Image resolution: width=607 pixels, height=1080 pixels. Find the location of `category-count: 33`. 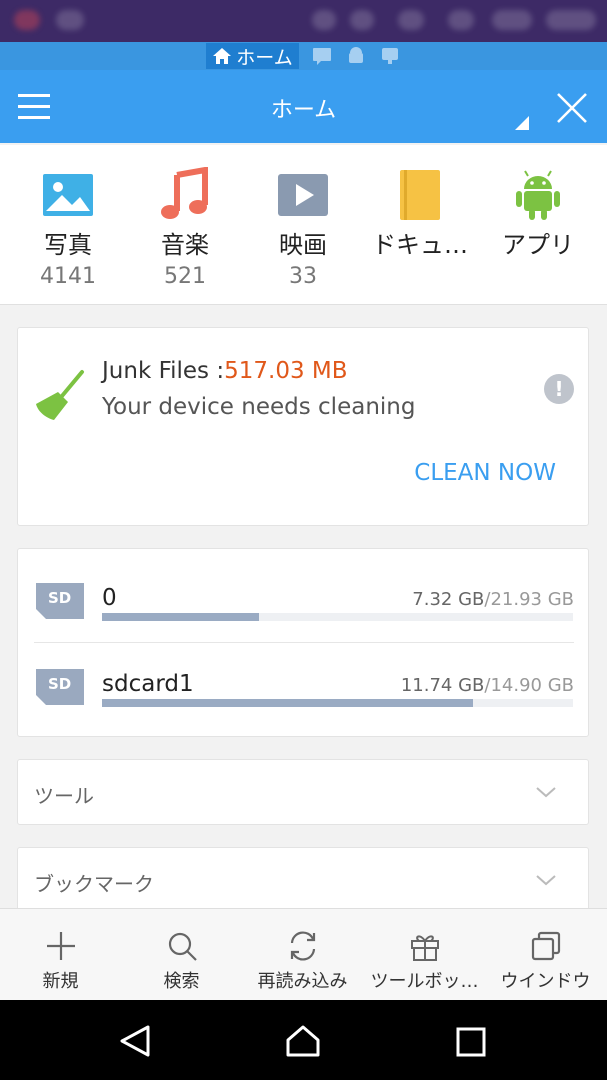

category-count: 33 is located at coordinates (303, 276).